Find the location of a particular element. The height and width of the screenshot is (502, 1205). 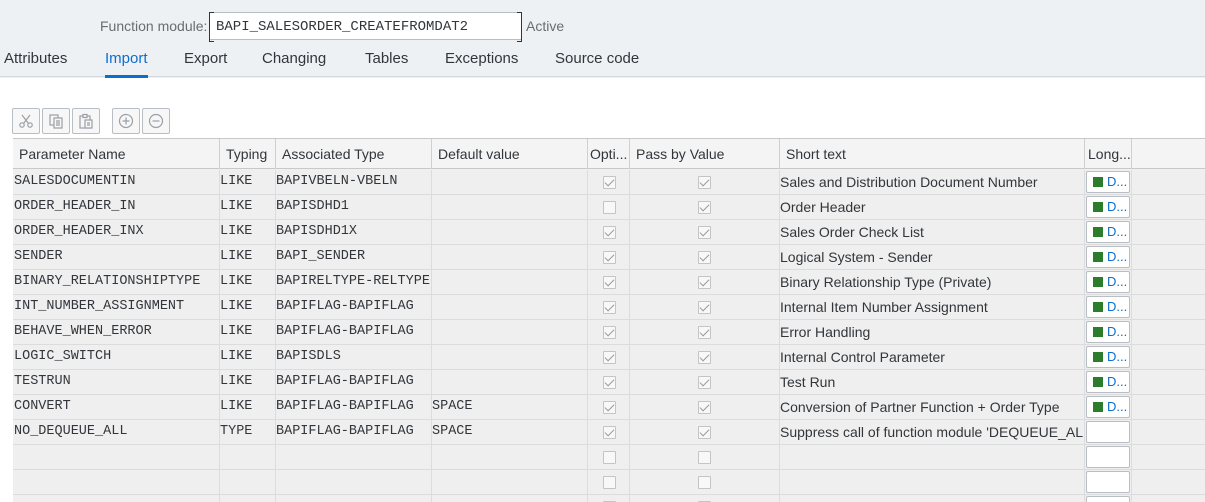

column-header-associated-type: Associated Type is located at coordinates (354, 154).